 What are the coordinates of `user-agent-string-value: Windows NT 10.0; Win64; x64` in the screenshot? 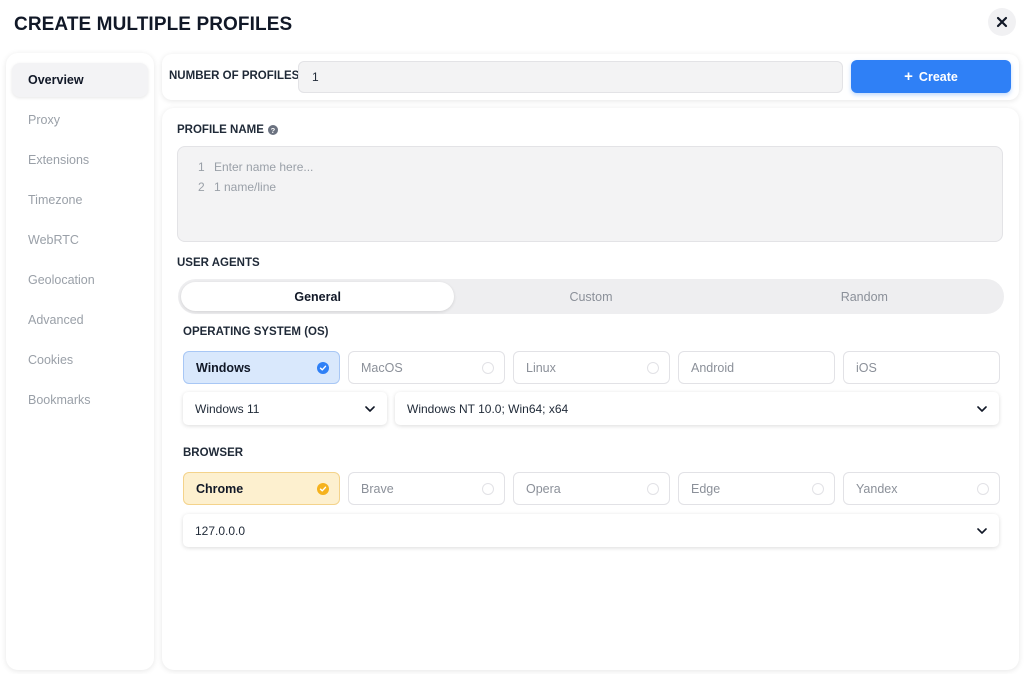 It's located at (488, 408).